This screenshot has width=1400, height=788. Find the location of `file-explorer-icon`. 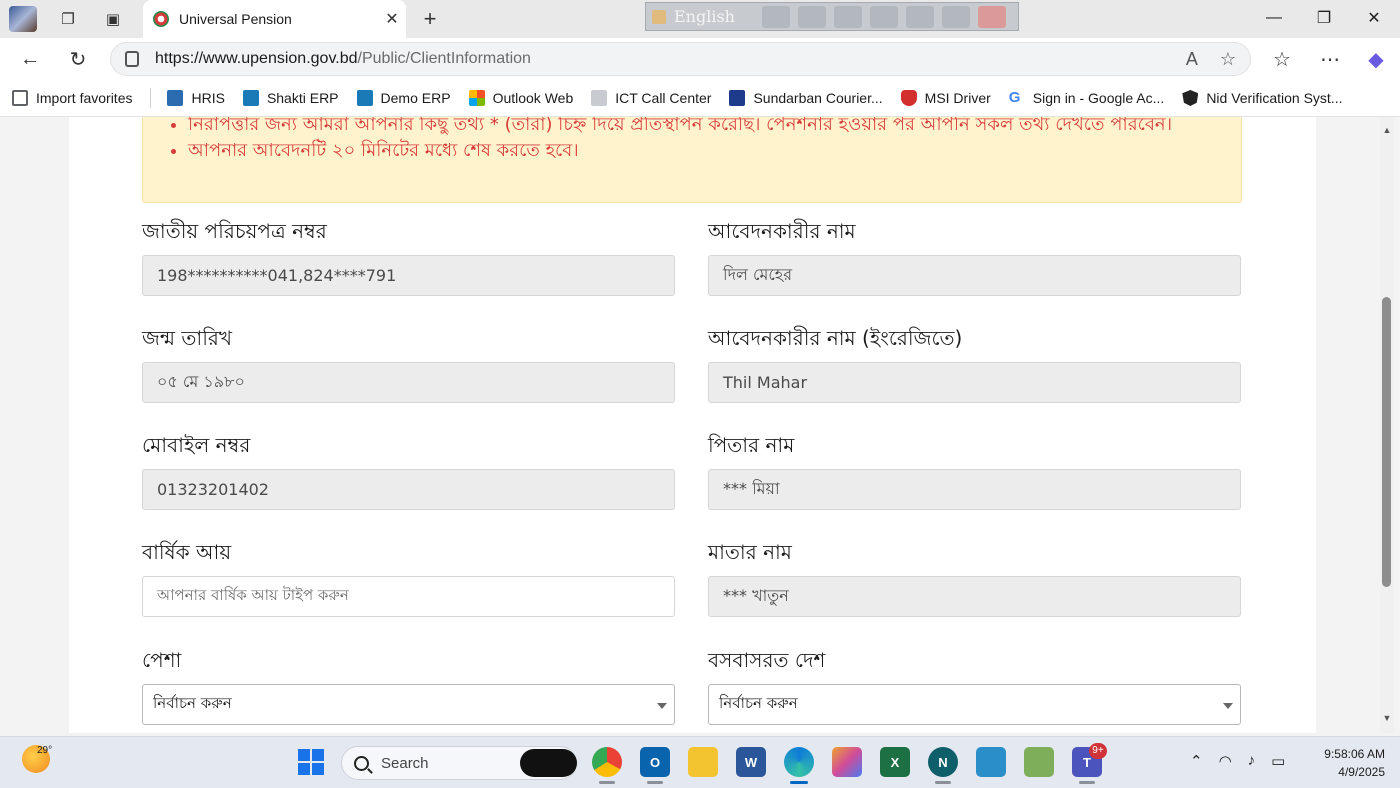

file-explorer-icon is located at coordinates (703, 762).